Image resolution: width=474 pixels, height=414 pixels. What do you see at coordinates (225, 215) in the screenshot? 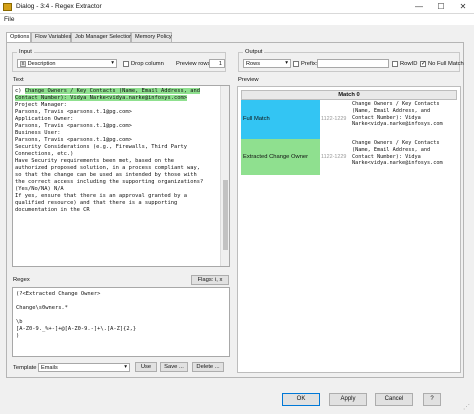
I see `text-scrollbar-thumb` at bounding box center [225, 215].